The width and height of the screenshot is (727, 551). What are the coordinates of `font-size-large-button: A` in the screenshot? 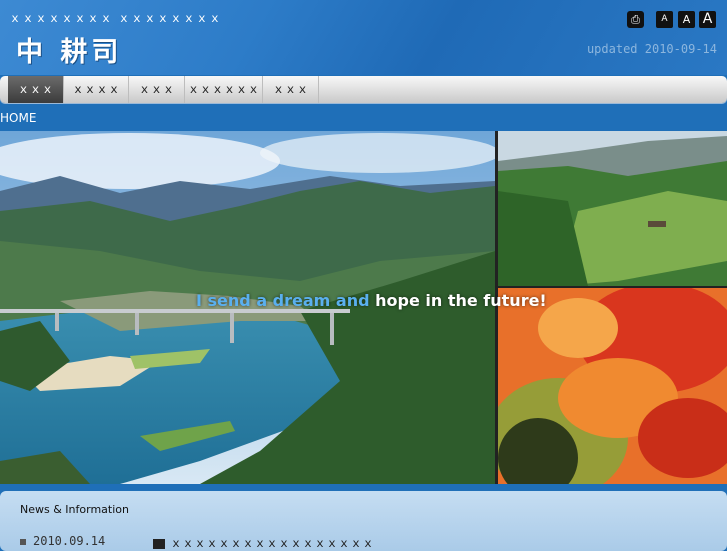 It's located at (707, 19).